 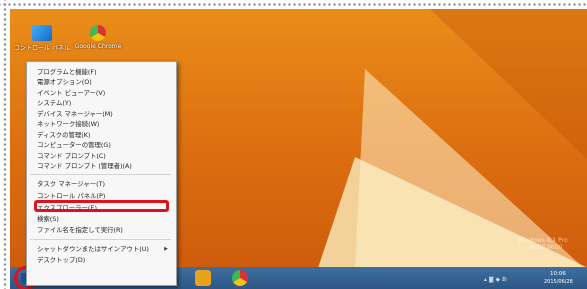 I want to click on watermark-build: Build 9600, so click(x=546, y=247).